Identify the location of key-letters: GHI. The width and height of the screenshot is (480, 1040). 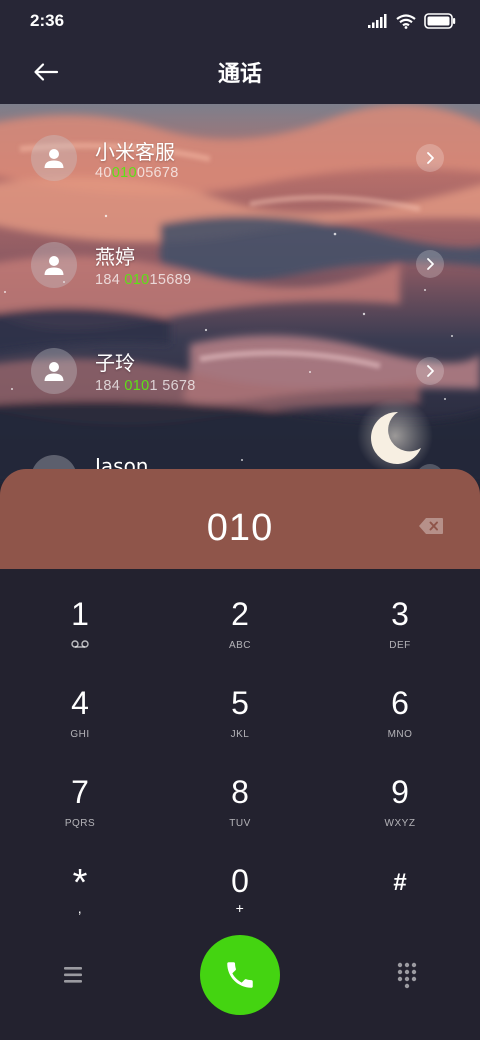
(80, 734).